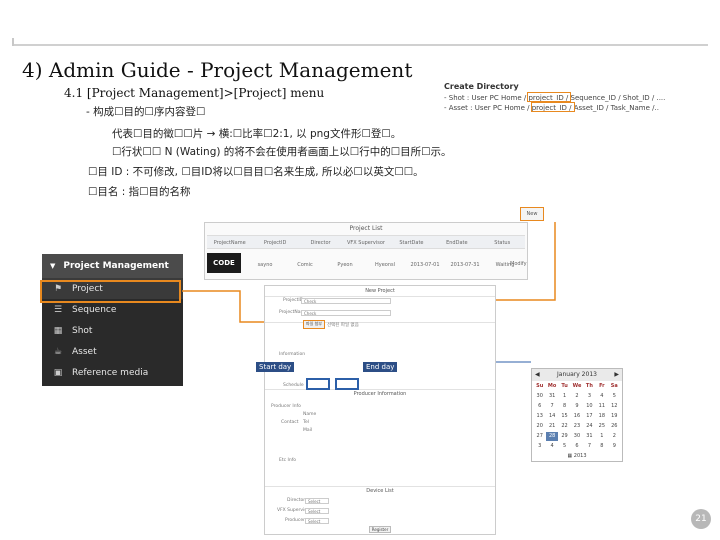 The height and width of the screenshot is (540, 720). I want to click on body-line-1: - 构成☐目的☐序内容登☐, so click(146, 112).